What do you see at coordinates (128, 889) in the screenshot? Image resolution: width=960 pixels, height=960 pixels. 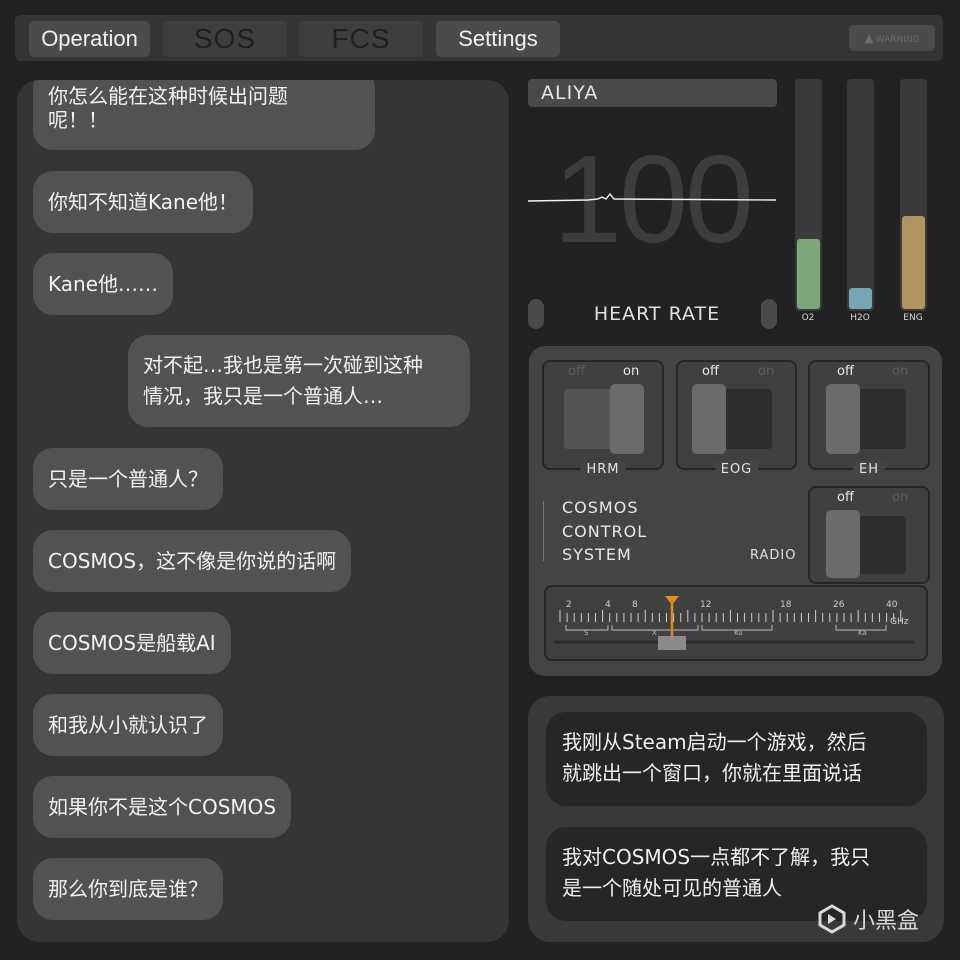 I see `chat-message-10: 那么你到底是谁？` at bounding box center [128, 889].